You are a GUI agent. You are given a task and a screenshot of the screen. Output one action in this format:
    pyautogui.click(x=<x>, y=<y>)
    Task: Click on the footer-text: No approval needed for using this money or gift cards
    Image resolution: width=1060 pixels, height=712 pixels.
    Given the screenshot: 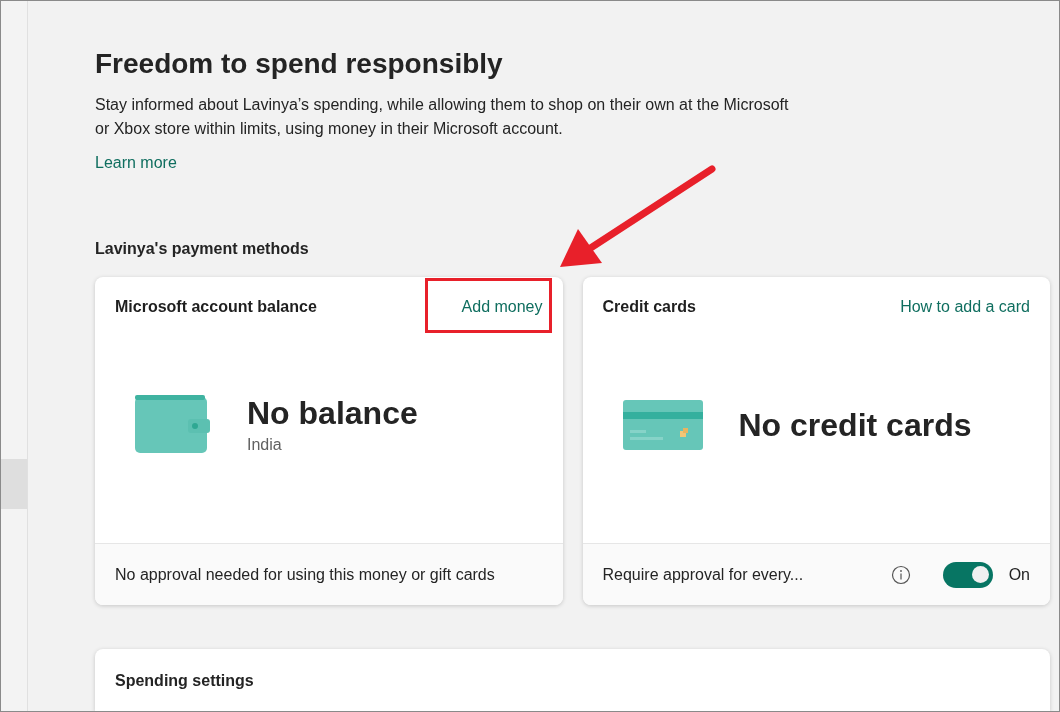 What is the action you would take?
    pyautogui.click(x=305, y=574)
    